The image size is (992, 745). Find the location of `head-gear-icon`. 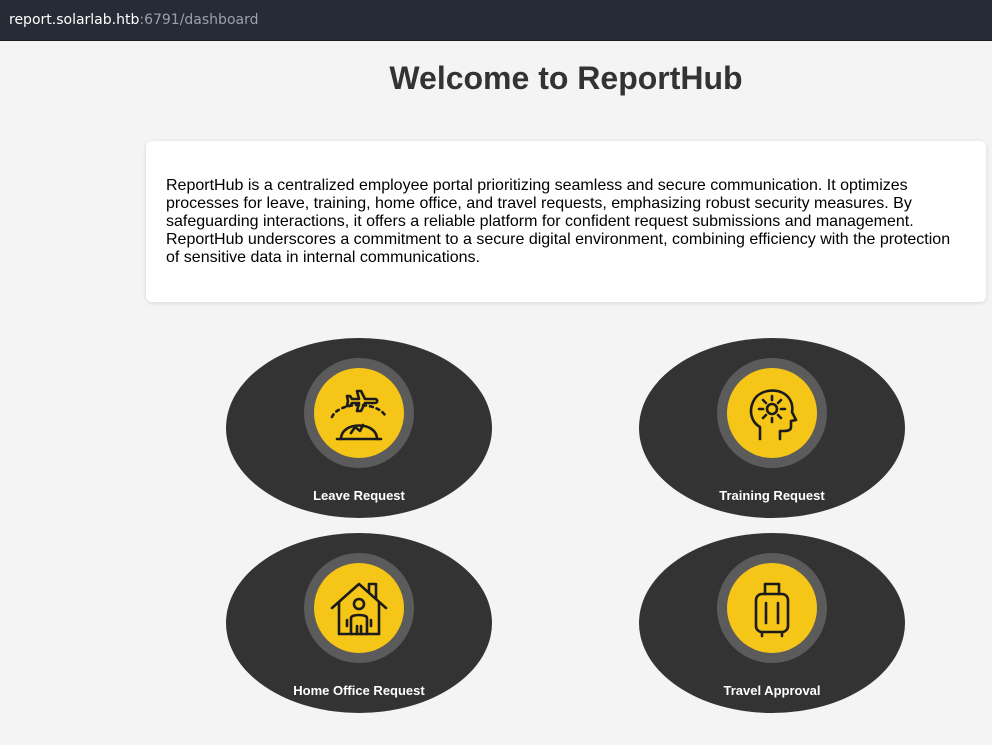

head-gear-icon is located at coordinates (772, 413).